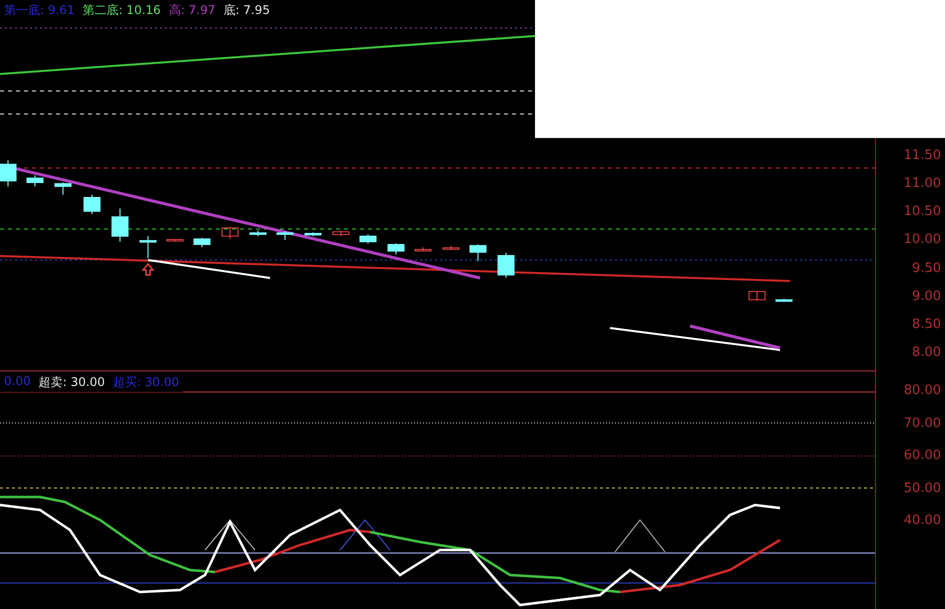  I want to click on axis-label: 50.00, so click(922, 488).